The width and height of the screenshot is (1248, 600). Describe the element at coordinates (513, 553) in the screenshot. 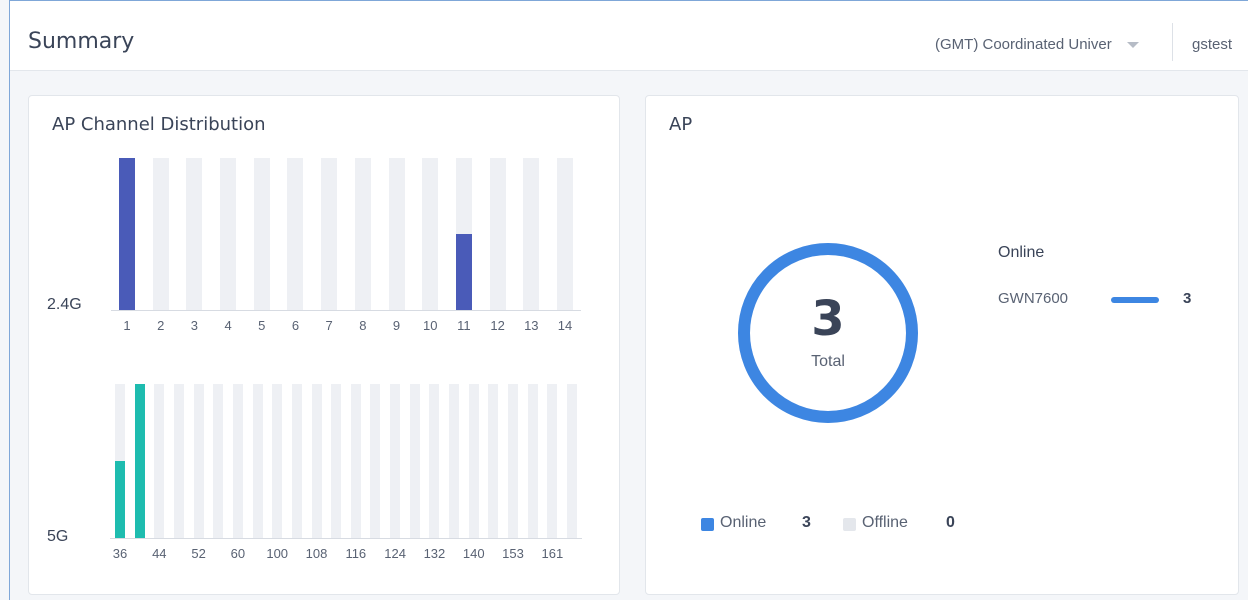

I see `tick-label-153: 153` at that location.